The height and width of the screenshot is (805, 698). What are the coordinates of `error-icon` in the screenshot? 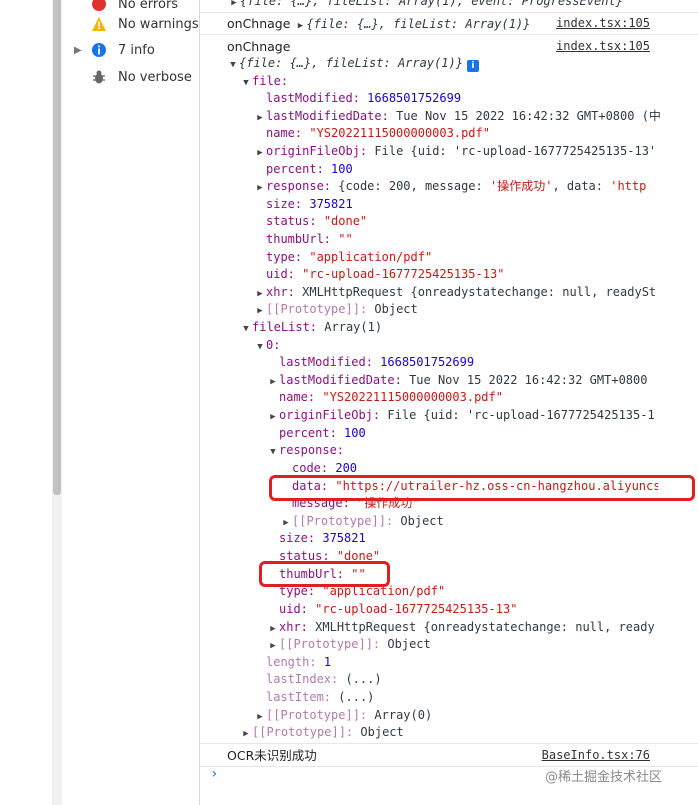 It's located at (99, 6).